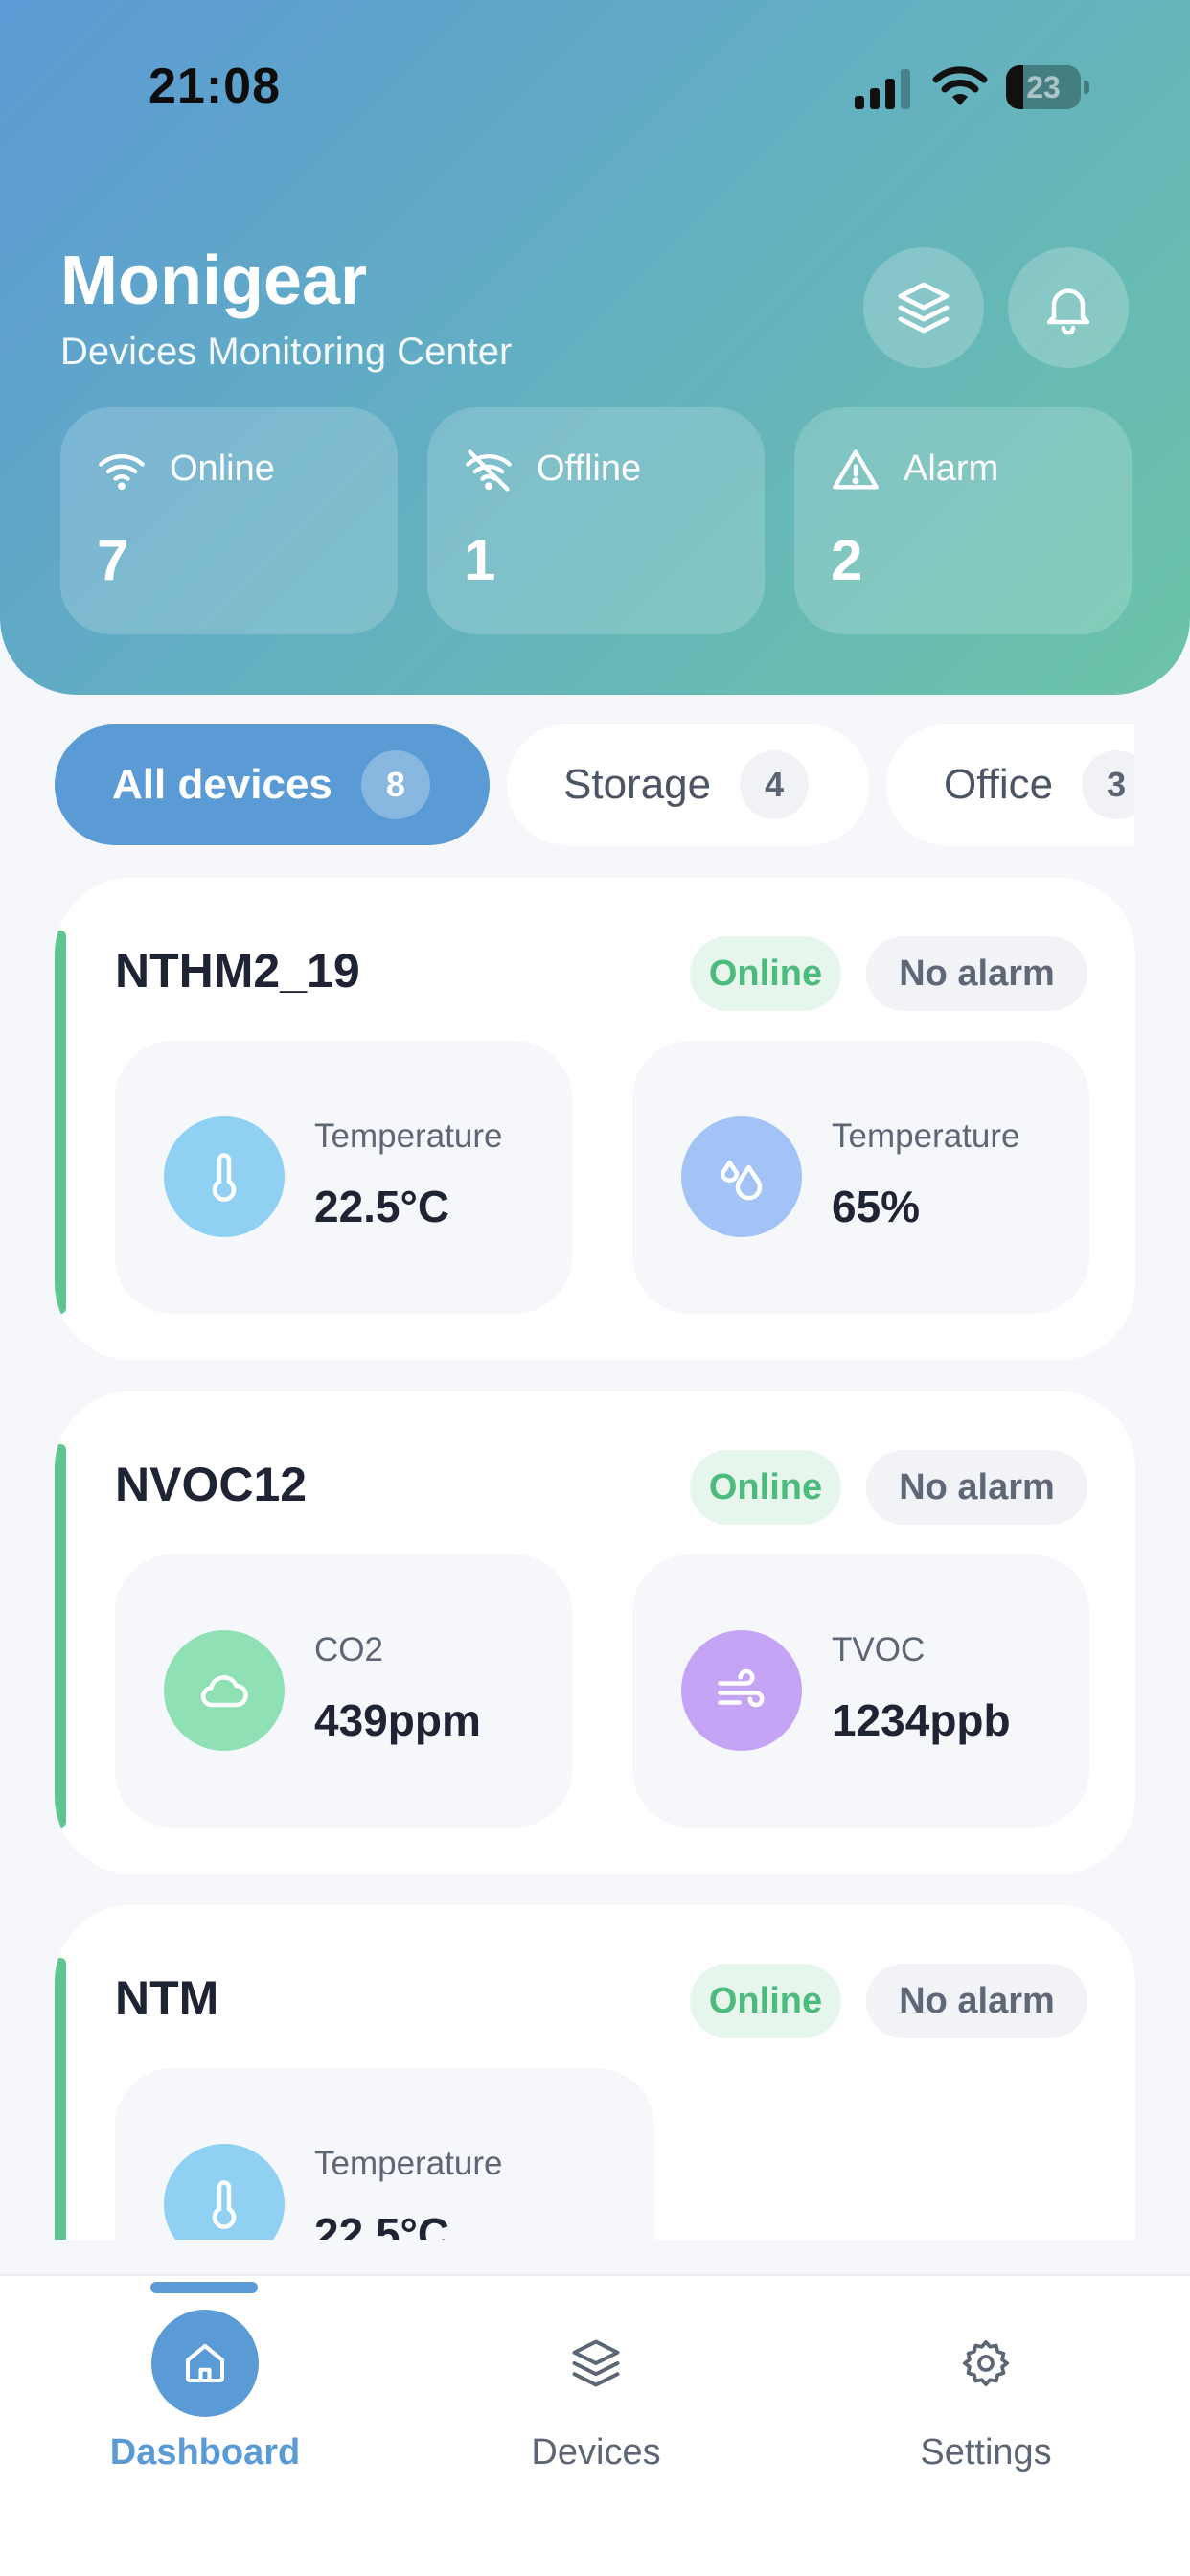  What do you see at coordinates (986, 2363) in the screenshot?
I see `gear-icon` at bounding box center [986, 2363].